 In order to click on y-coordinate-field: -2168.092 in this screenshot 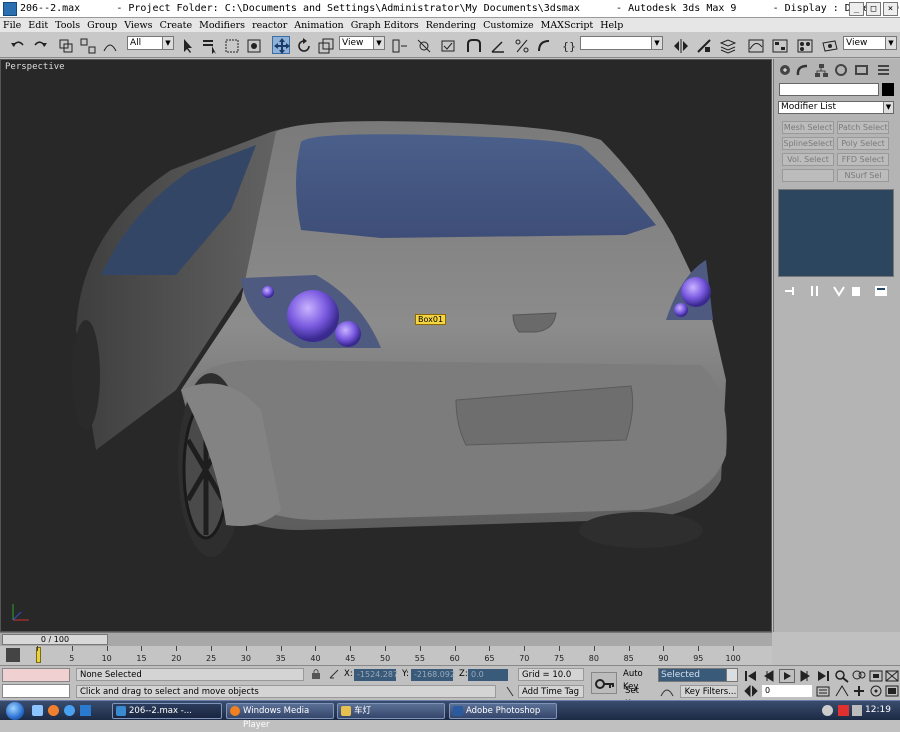, I will do `click(433, 675)`.